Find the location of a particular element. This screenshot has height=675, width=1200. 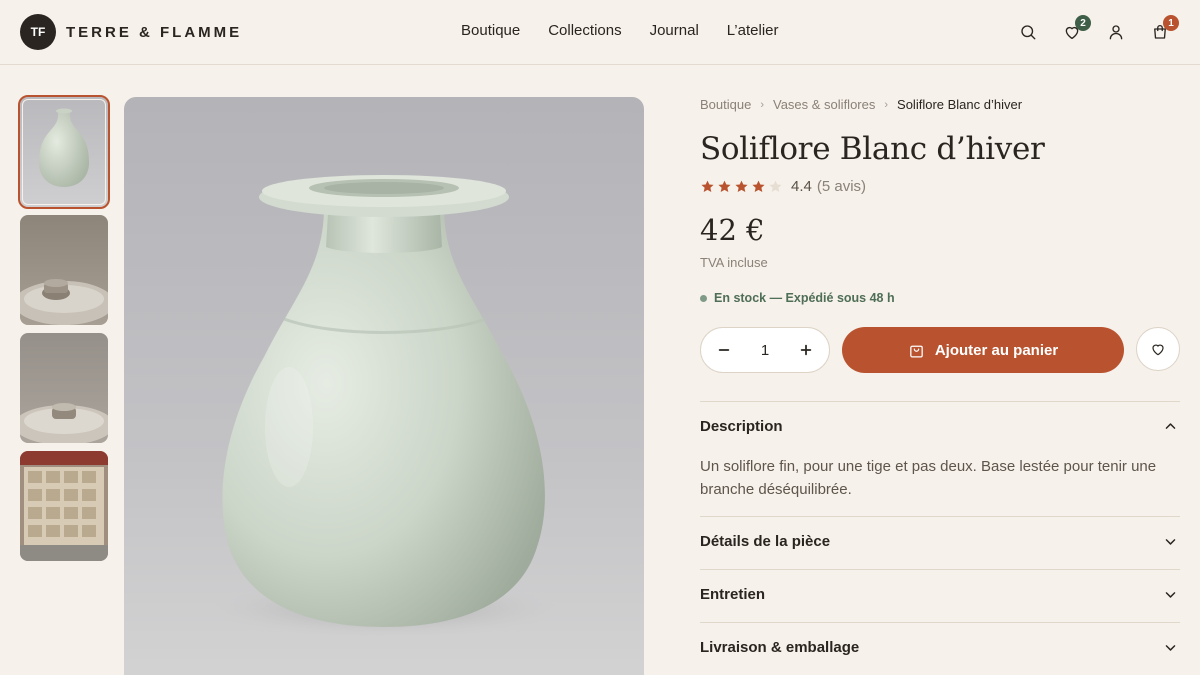

account-icon is located at coordinates (1116, 32).